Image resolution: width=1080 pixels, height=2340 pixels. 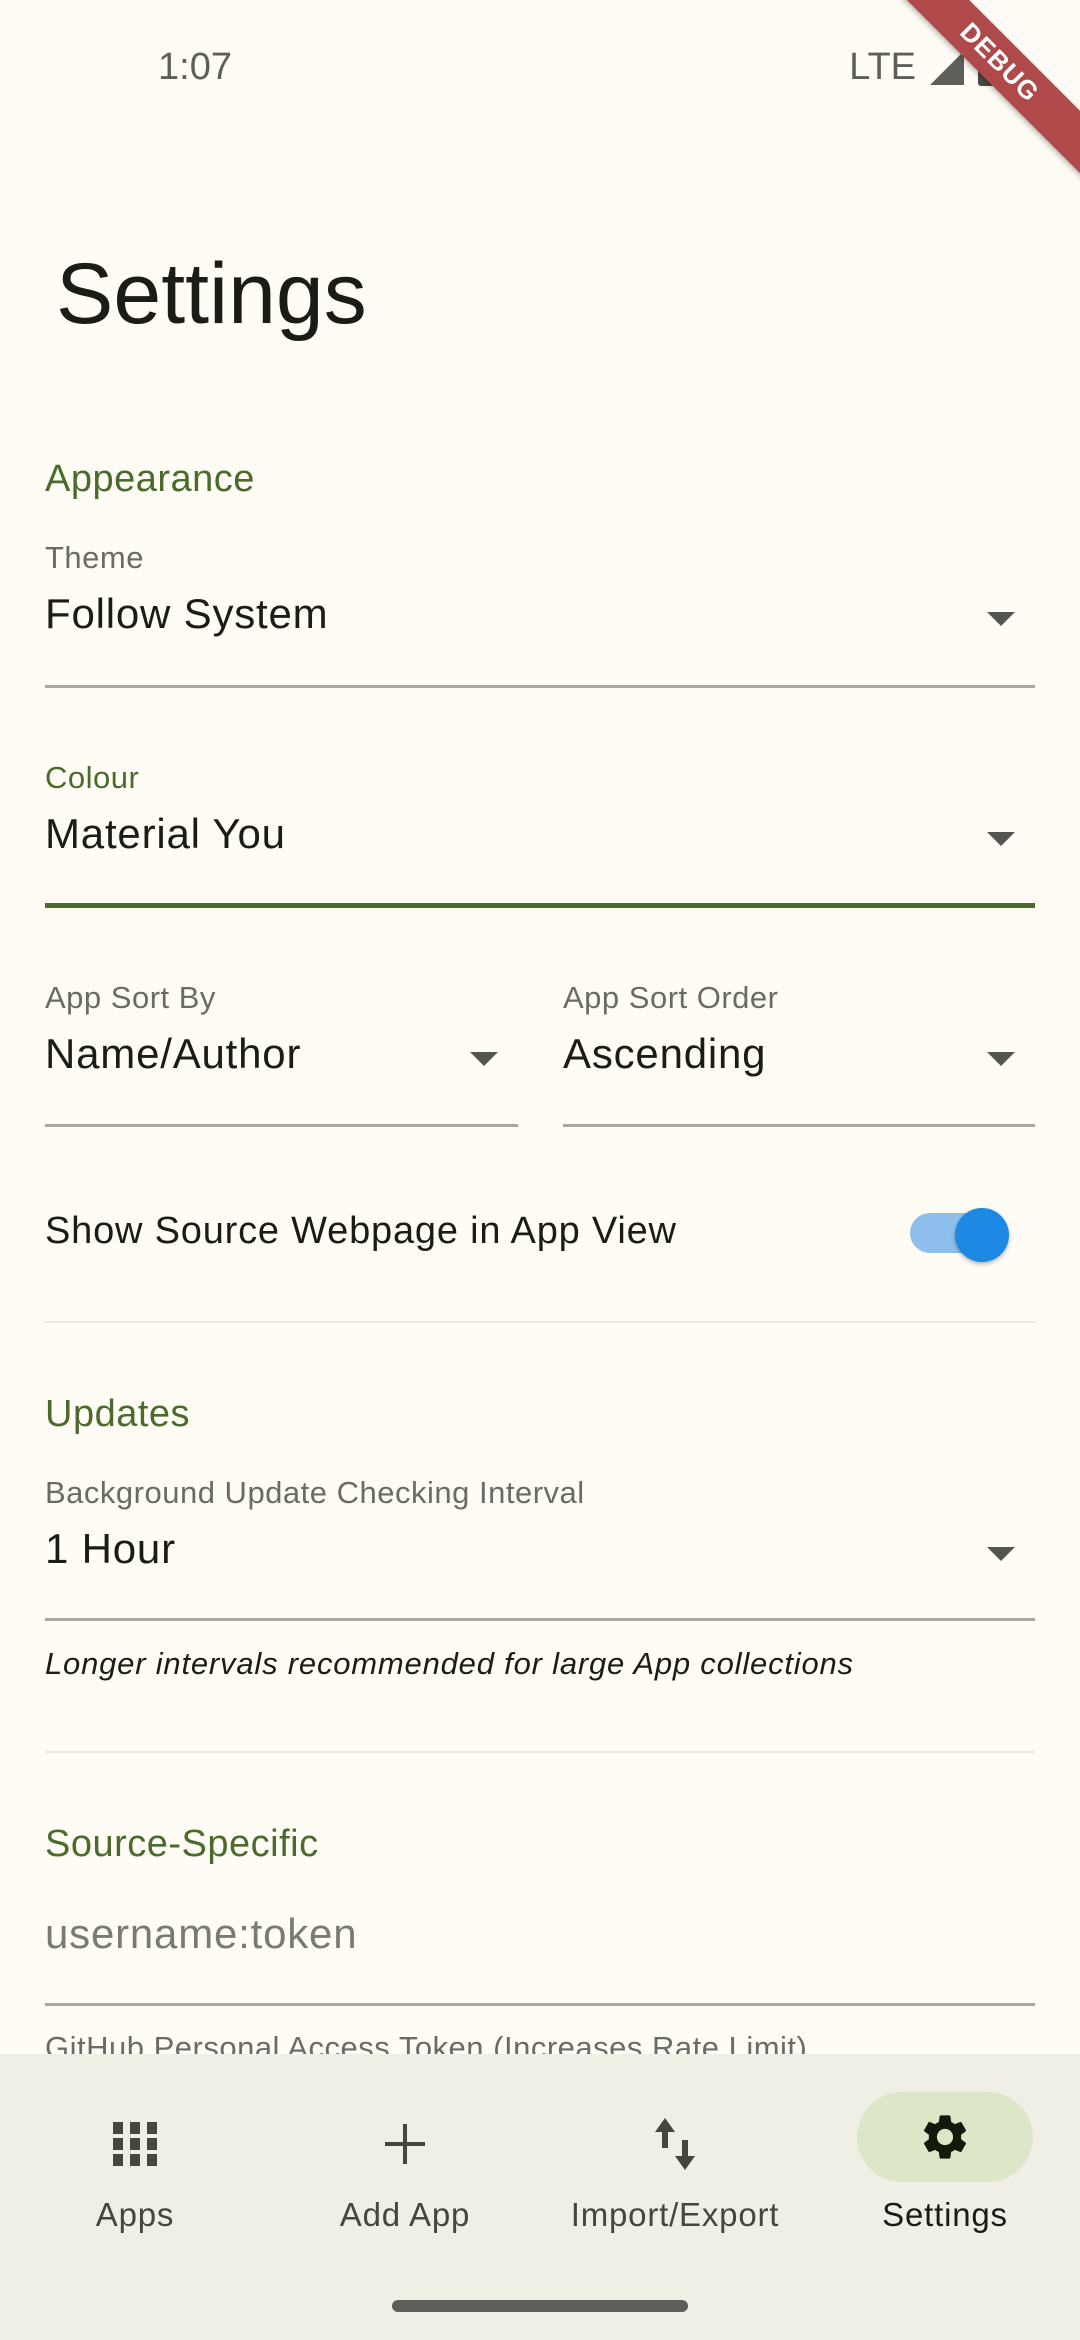 What do you see at coordinates (92, 777) in the screenshot?
I see `colour-label: Colour` at bounding box center [92, 777].